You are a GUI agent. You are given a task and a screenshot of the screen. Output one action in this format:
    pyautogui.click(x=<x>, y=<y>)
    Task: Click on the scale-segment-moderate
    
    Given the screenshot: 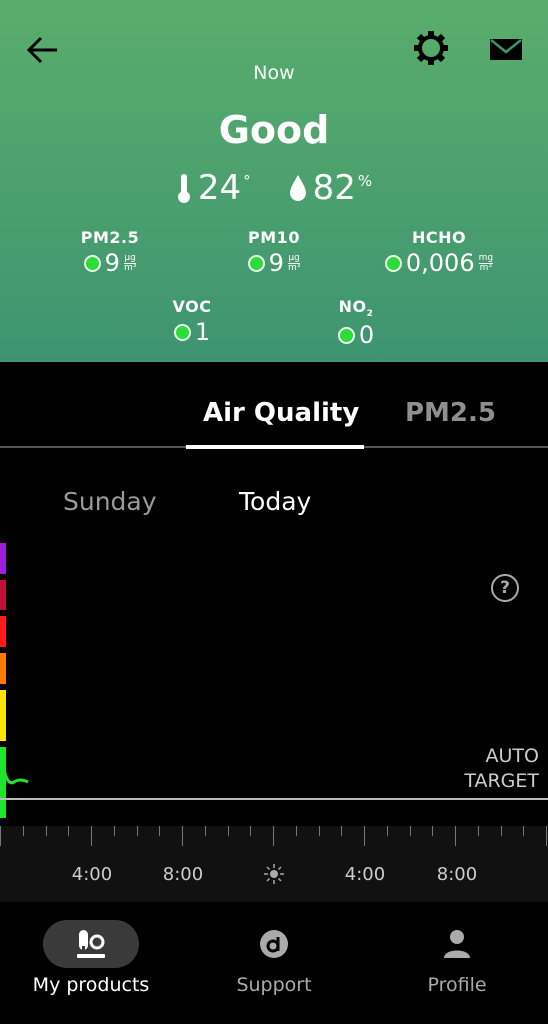 What is the action you would take?
    pyautogui.click(x=3, y=668)
    